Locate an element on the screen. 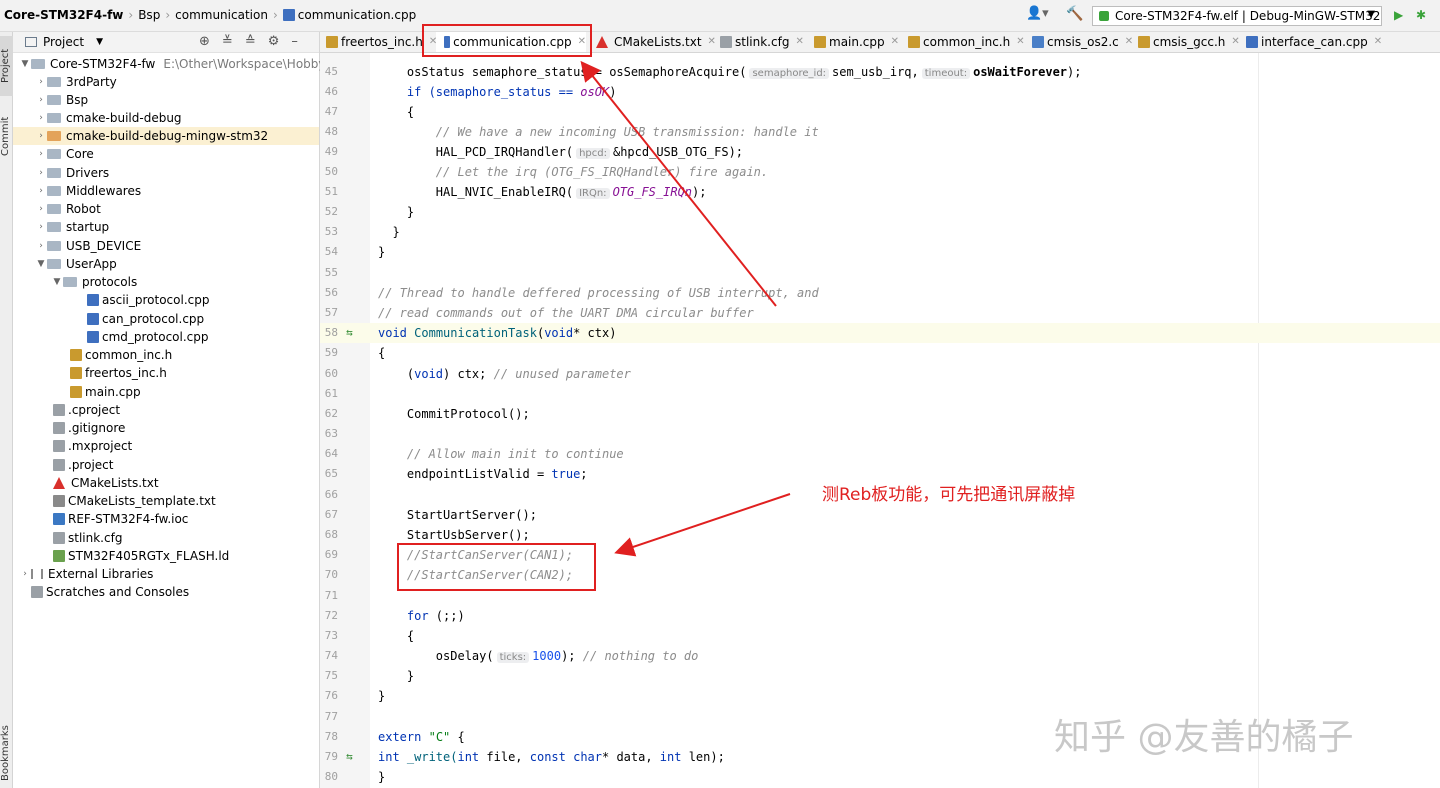  bookmarks-tool-button: Bookmarks is located at coordinates (6, 753).